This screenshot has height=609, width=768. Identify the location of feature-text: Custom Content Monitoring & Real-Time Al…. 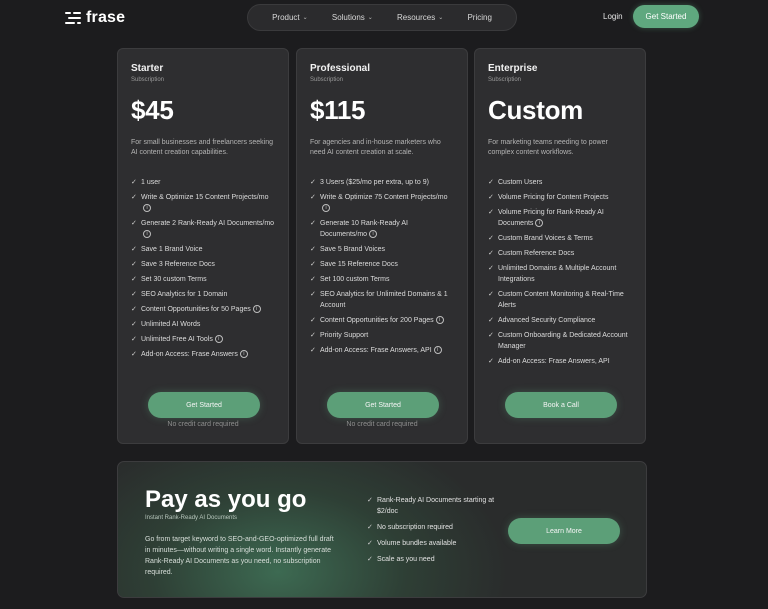
(561, 300).